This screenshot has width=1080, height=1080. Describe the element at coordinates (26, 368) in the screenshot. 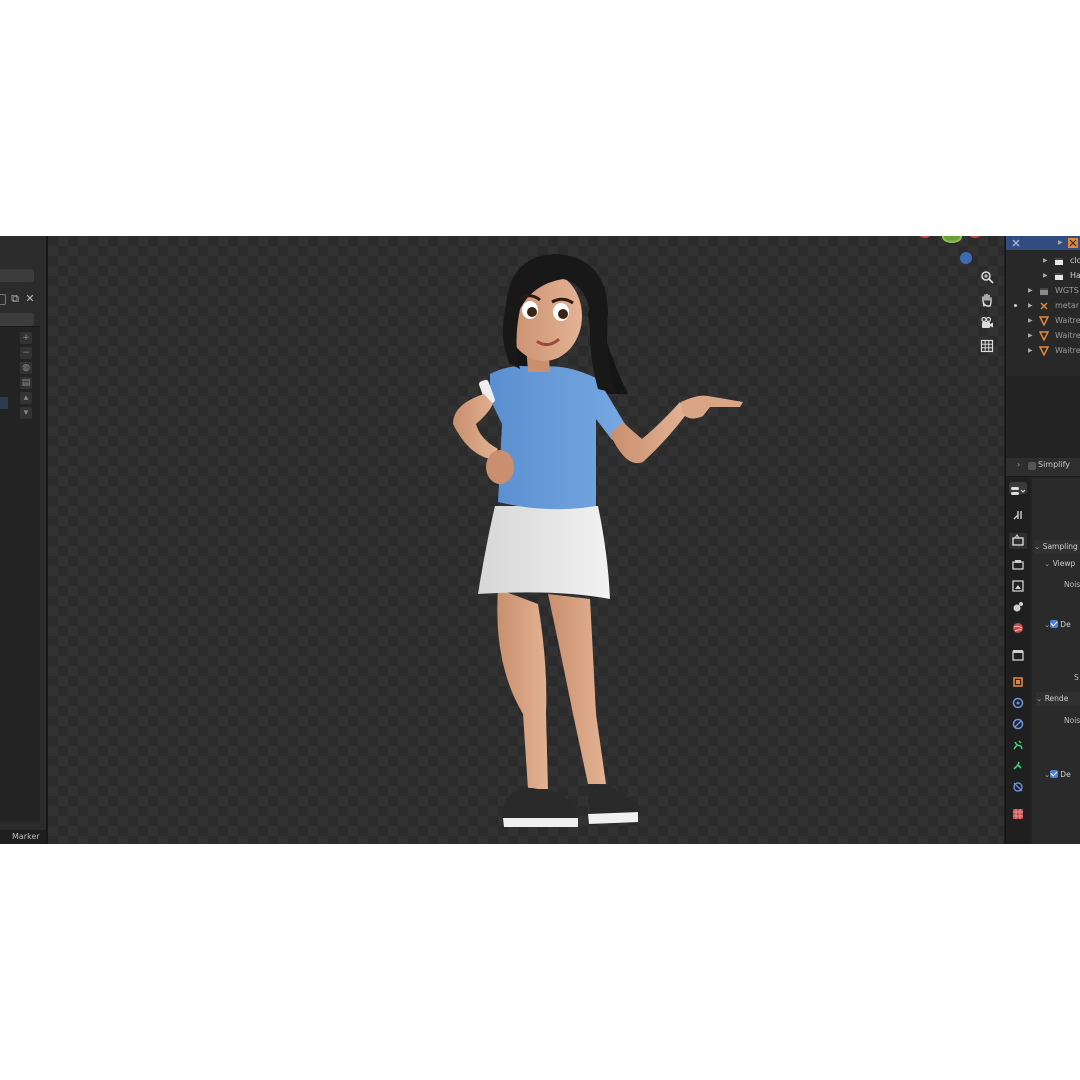

I see `specials-icon: ◍` at that location.